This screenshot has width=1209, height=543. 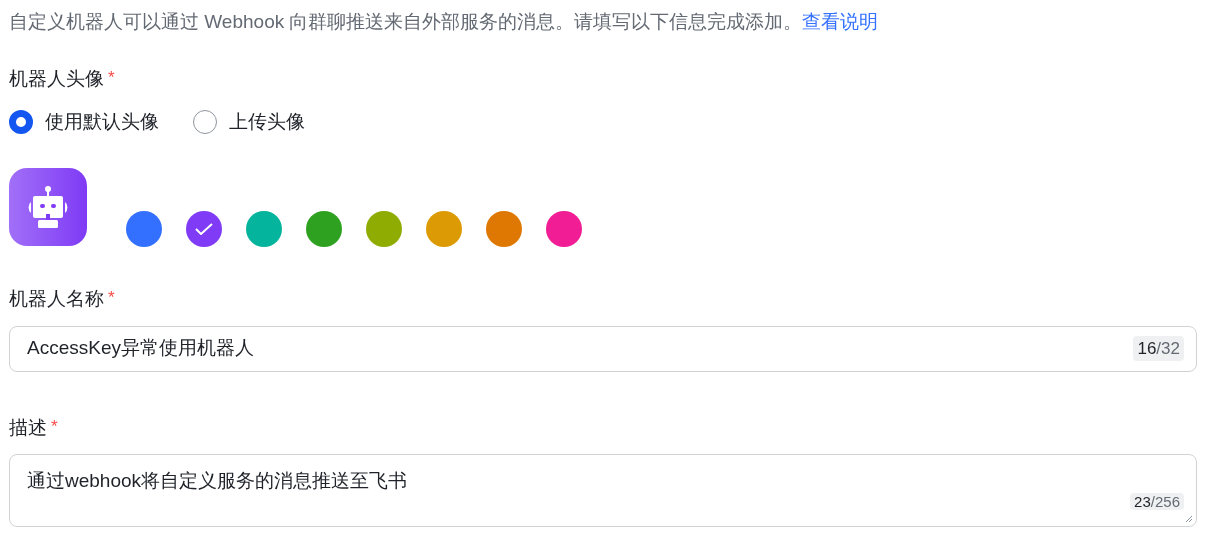 I want to click on radio-label: 上传头像, so click(x=267, y=121).